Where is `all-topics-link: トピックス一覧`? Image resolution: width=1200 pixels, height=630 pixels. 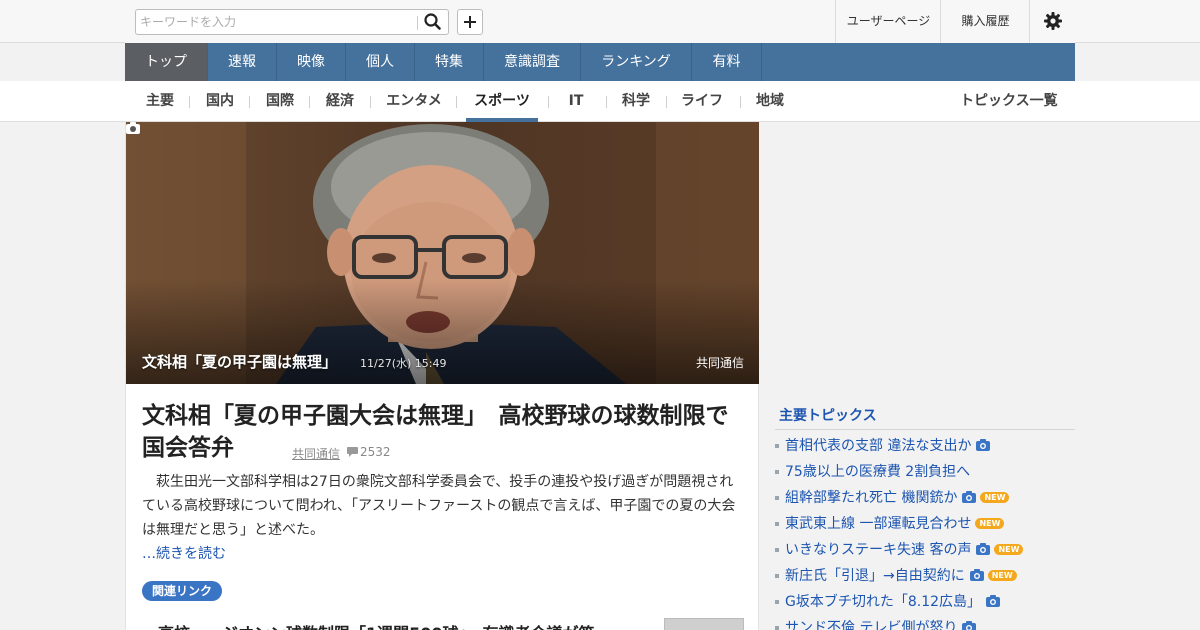
all-topics-link: トピックス一覧 is located at coordinates (1009, 101).